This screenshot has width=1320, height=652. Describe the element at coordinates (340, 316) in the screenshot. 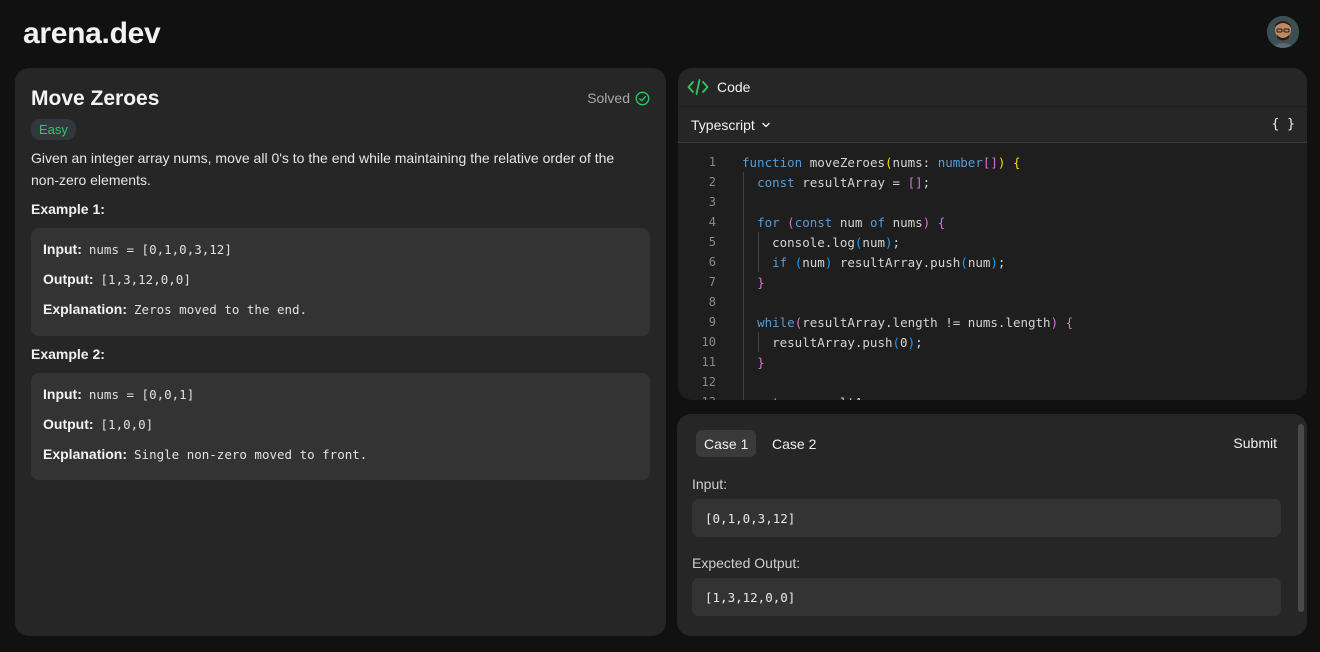

I see `example-1-explanation: Explanation: Zeros moved to the end.` at that location.